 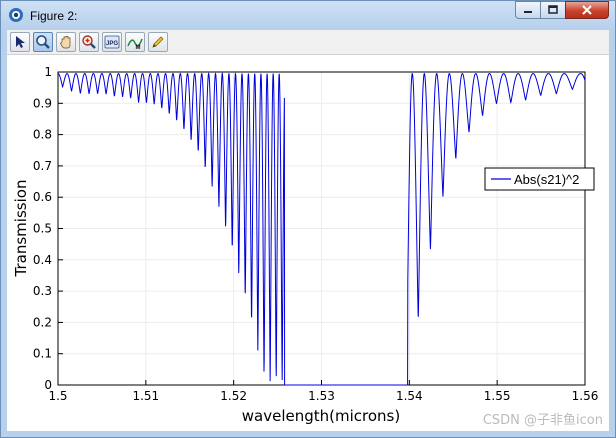 What do you see at coordinates (48, 385) in the screenshot?
I see `y-tick-label: 0` at bounding box center [48, 385].